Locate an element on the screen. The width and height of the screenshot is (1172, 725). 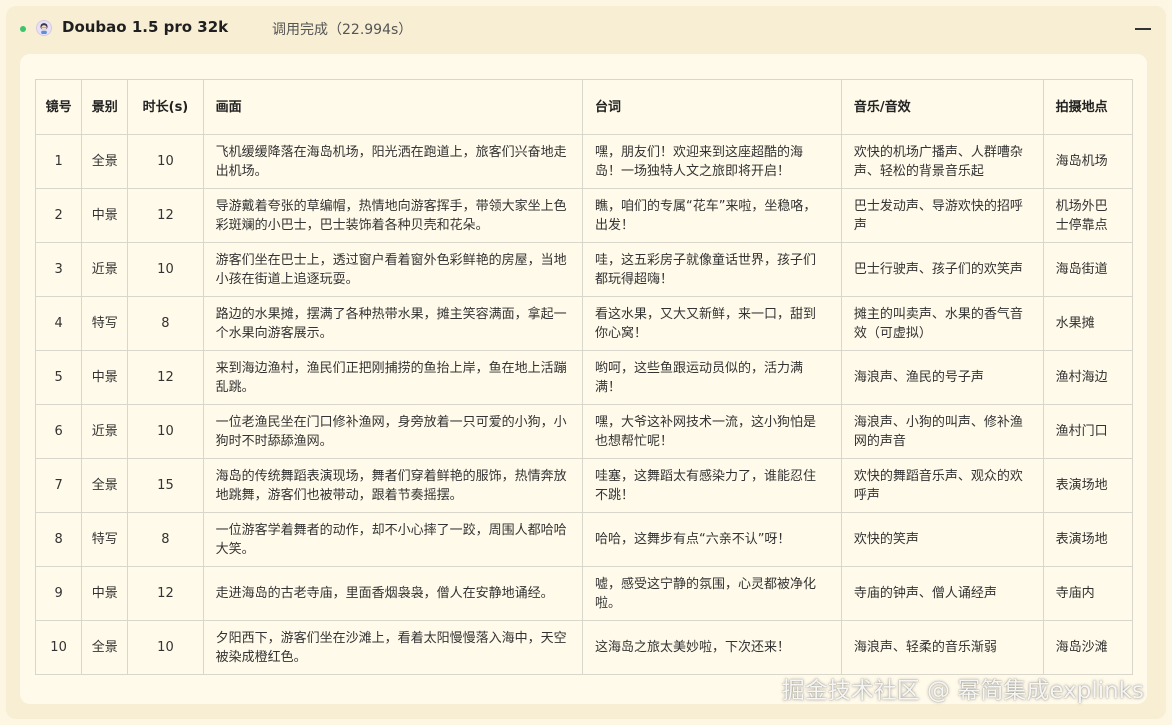
column-header-location: 拍摄地点 is located at coordinates (1088, 107).